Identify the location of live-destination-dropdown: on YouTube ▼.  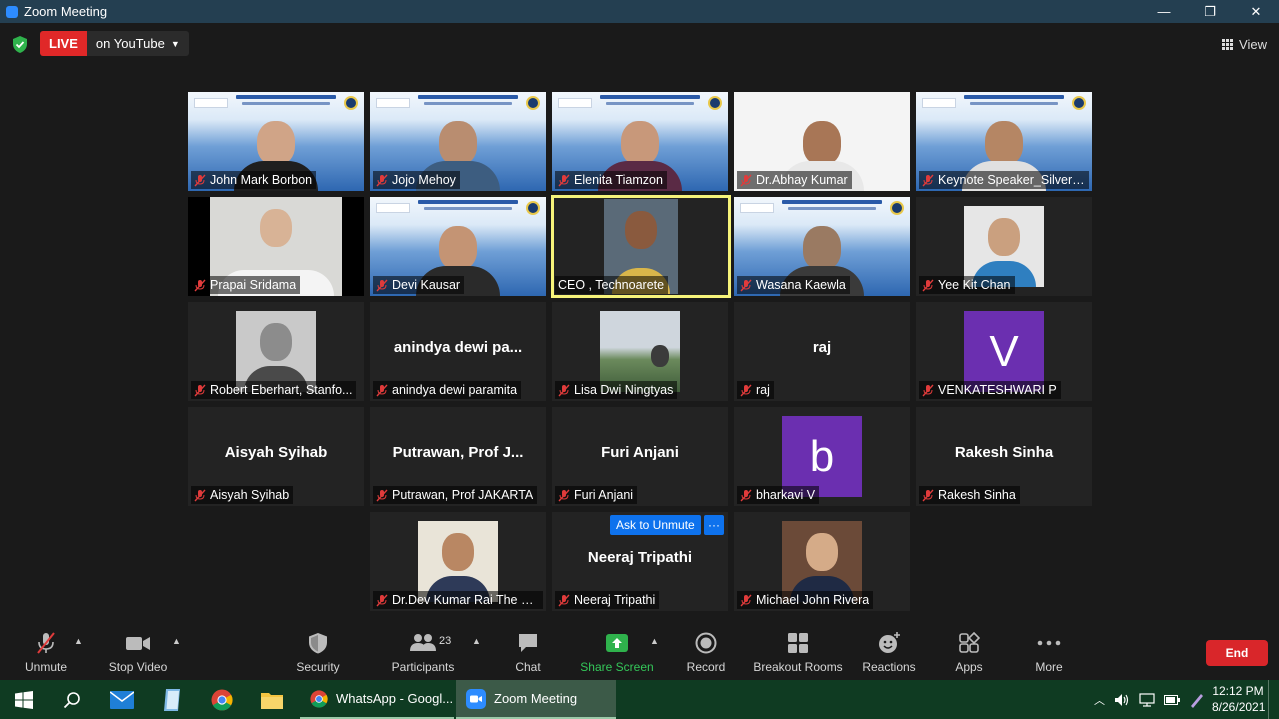
(137, 43).